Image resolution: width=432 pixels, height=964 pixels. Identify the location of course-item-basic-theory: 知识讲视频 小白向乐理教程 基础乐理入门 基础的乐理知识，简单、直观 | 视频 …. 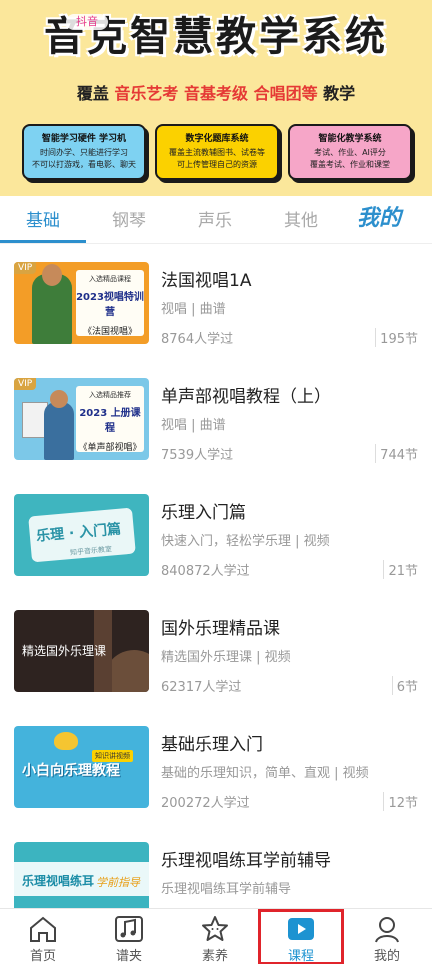
(216, 784).